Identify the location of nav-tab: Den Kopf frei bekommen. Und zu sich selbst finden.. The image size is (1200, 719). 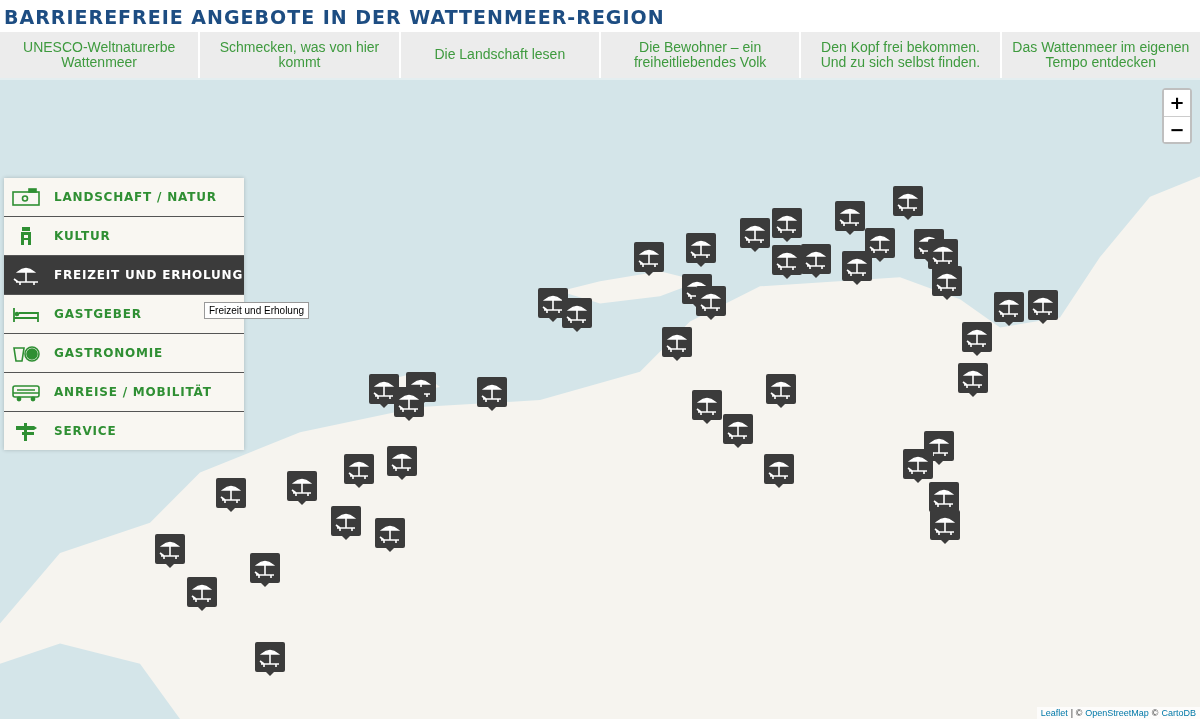
(900, 55).